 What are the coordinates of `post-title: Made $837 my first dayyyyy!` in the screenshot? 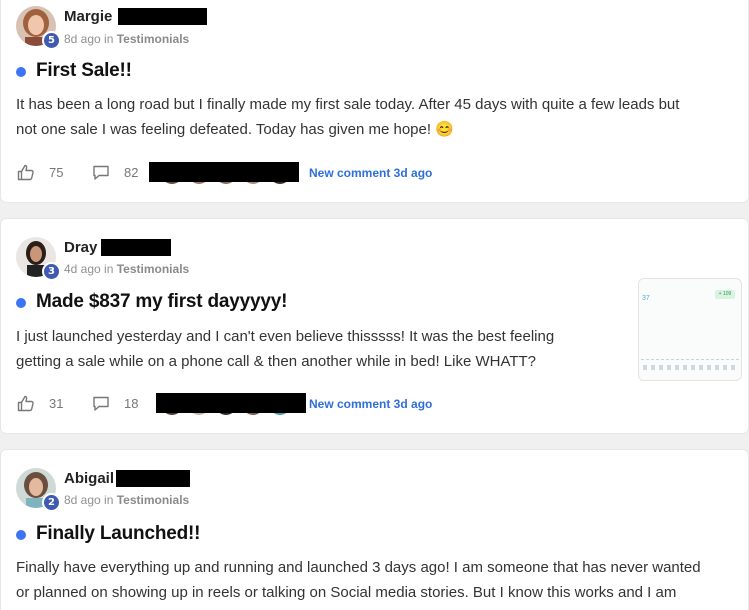 It's located at (161, 302).